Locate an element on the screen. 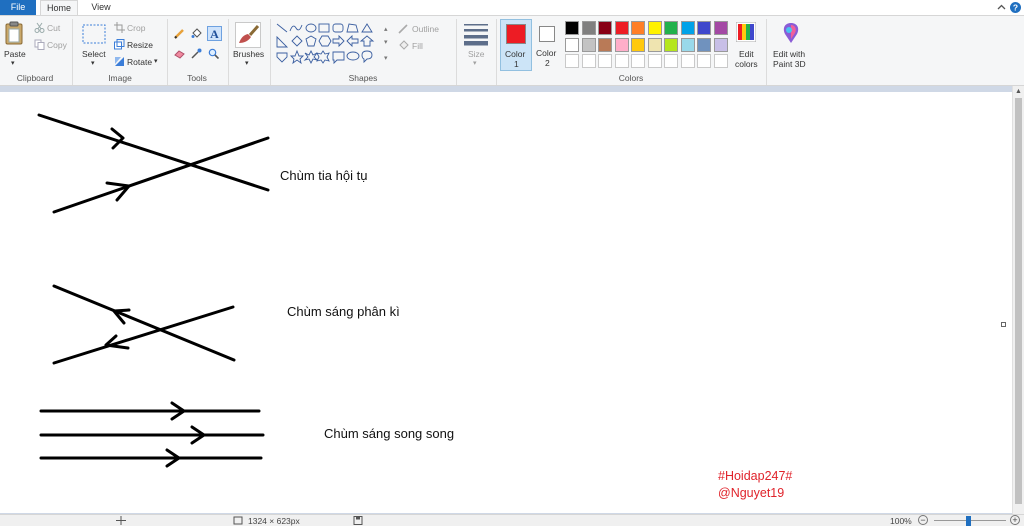 The height and width of the screenshot is (526, 1024). zoom-in-button: + is located at coordinates (1015, 520).